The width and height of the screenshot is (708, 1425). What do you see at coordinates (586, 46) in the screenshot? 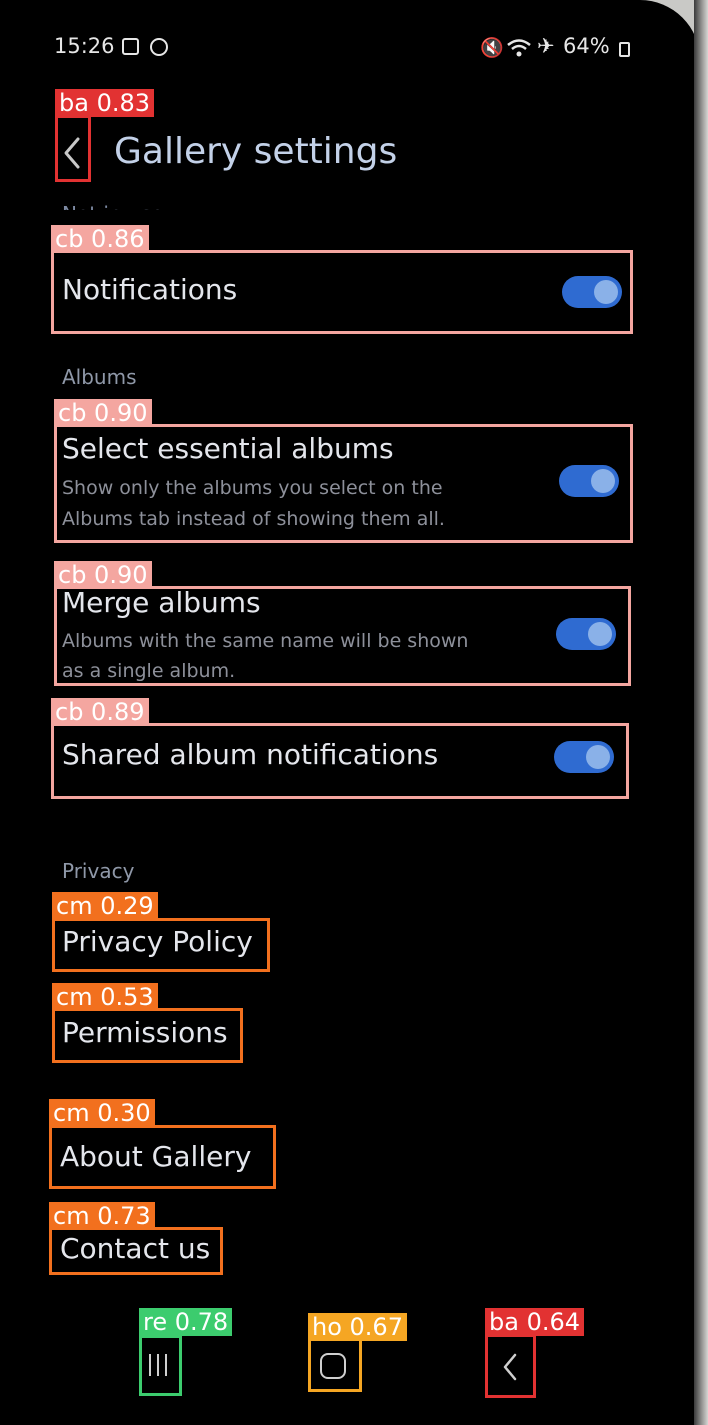
I see `battery-text: 64%` at bounding box center [586, 46].